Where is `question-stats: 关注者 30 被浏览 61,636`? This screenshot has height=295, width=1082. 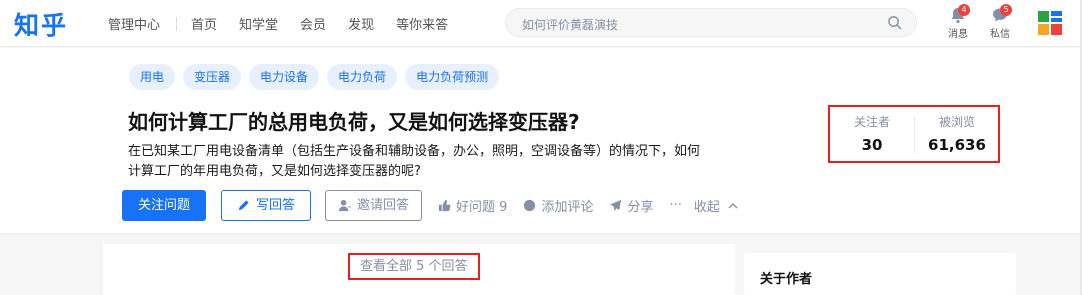
question-stats: 关注者 30 被浏览 61,636 is located at coordinates (914, 134).